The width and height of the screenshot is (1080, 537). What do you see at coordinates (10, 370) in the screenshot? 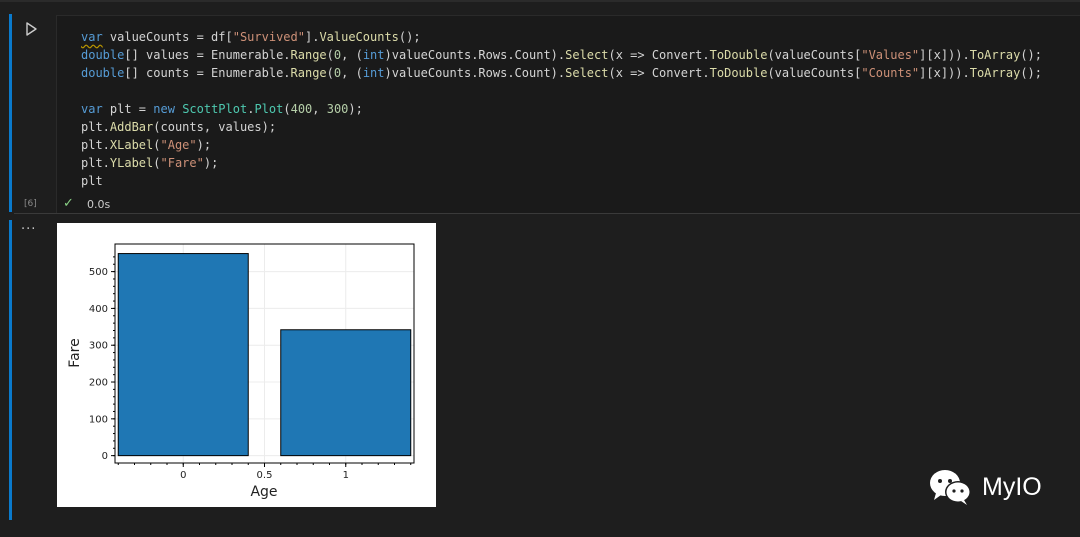
I see `output-focus-indicator` at bounding box center [10, 370].